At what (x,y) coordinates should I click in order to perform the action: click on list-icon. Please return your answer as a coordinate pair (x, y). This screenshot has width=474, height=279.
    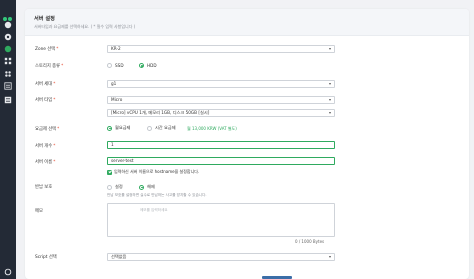
    Looking at the image, I should click on (8, 86).